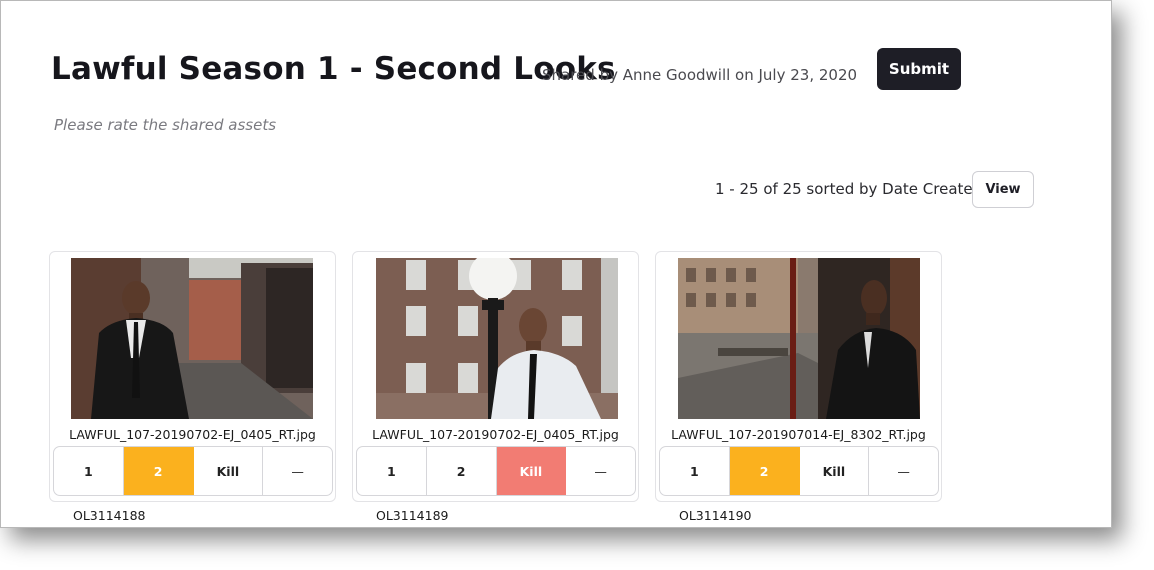 Image resolution: width=1154 pixels, height=570 pixels. I want to click on asset-filename: LAWFUL_107-201907014-EJ_8302_RT.jpg, so click(798, 434).